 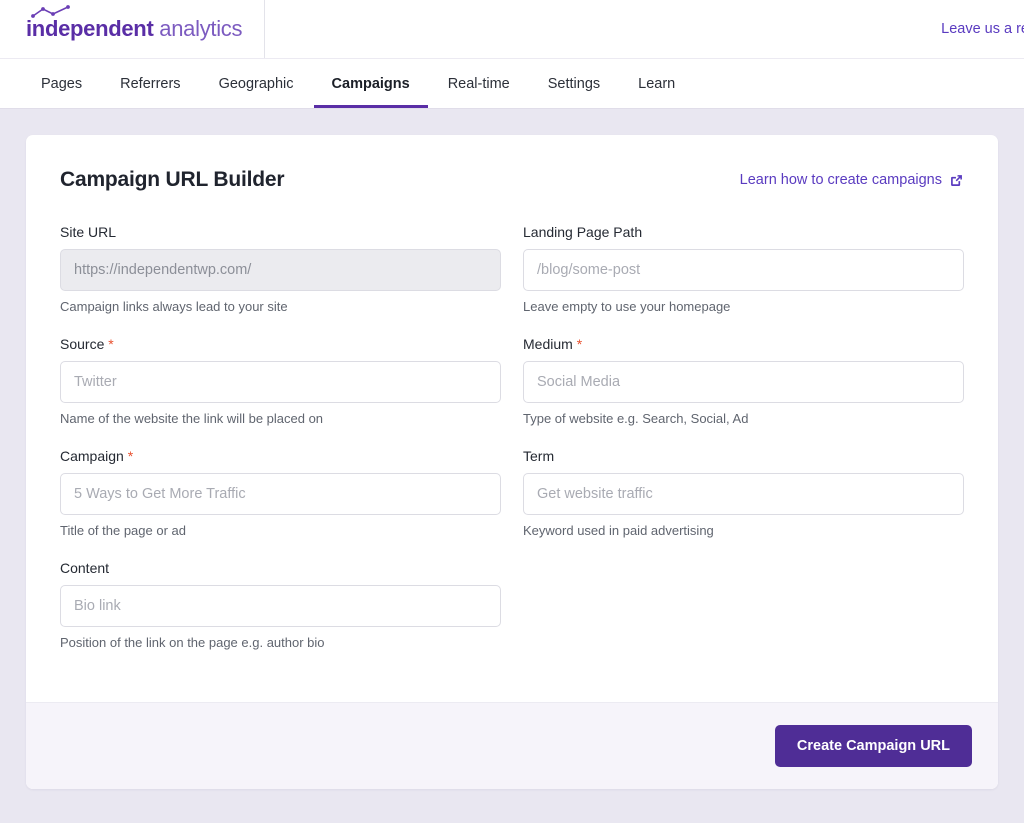 I want to click on field-label-content: Content, so click(x=280, y=568).